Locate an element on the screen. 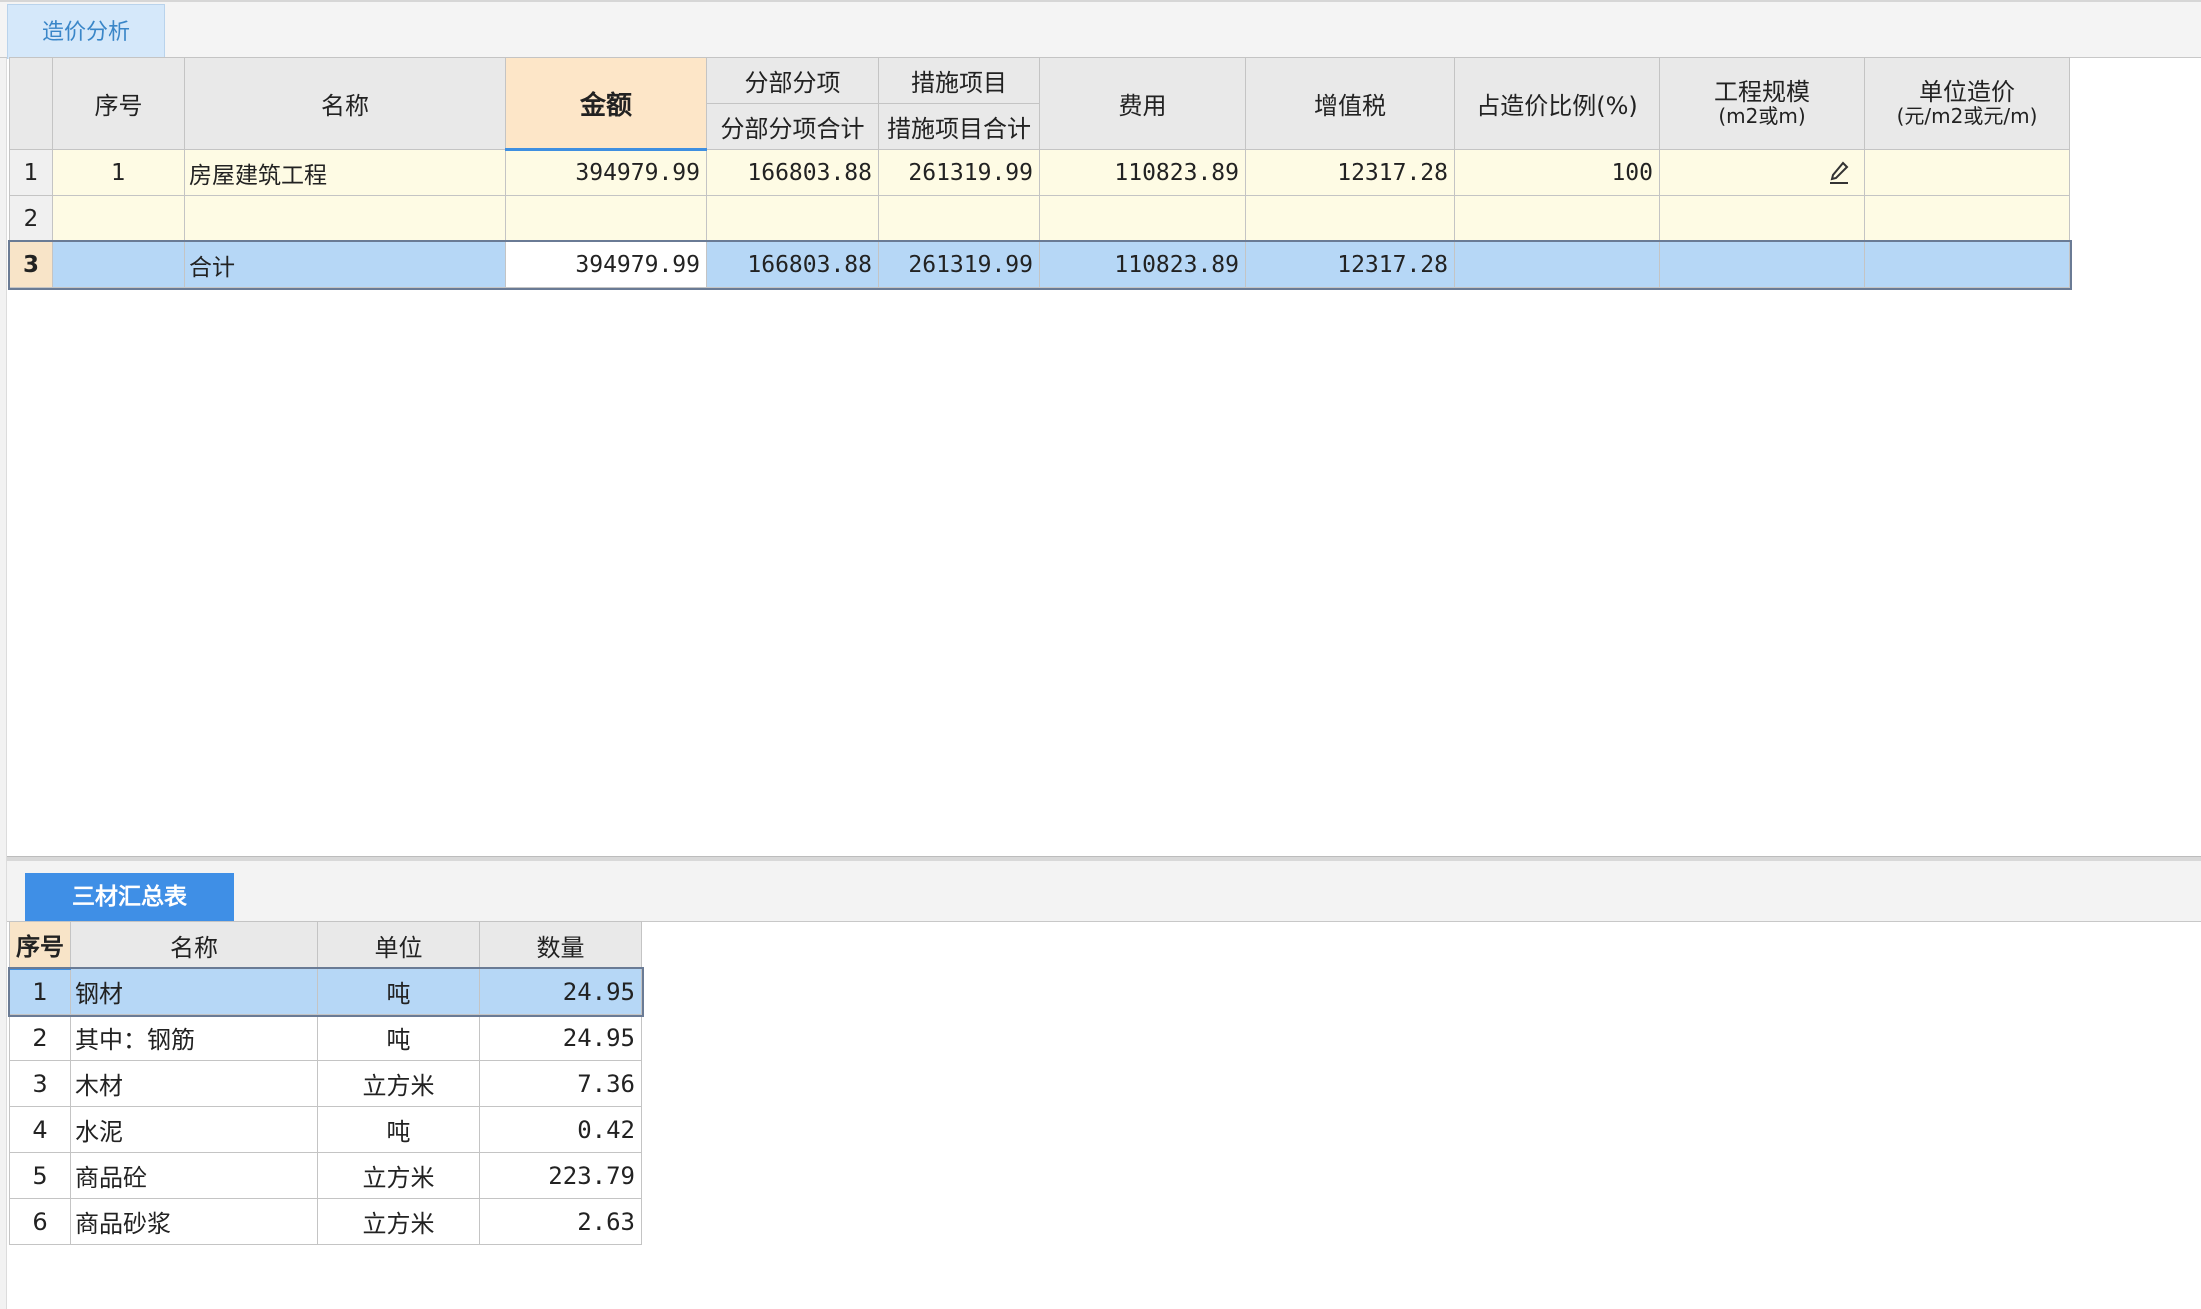  cell-seq: 5 is located at coordinates (40, 1175).